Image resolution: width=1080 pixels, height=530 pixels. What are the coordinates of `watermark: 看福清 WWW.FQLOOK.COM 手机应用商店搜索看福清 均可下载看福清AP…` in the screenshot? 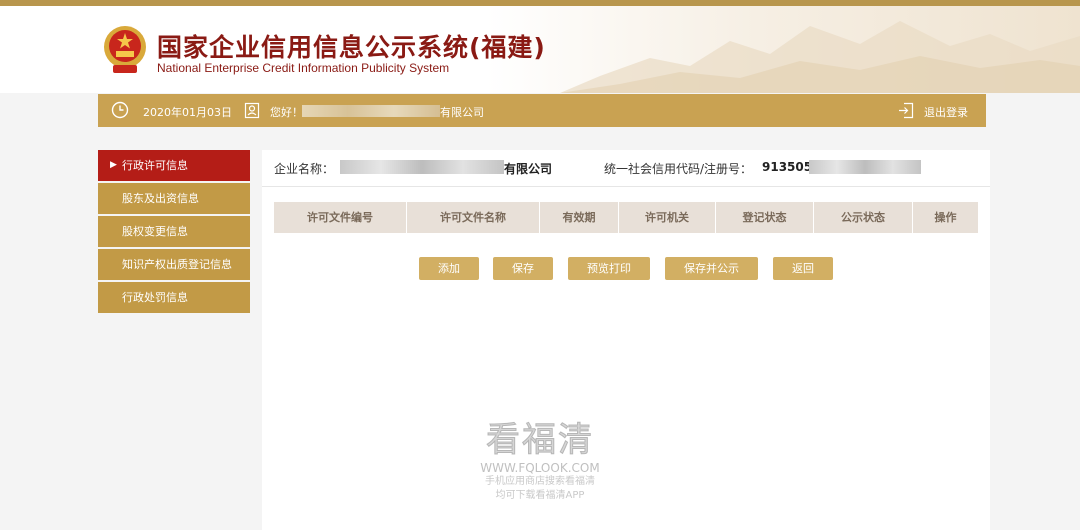 It's located at (540, 457).